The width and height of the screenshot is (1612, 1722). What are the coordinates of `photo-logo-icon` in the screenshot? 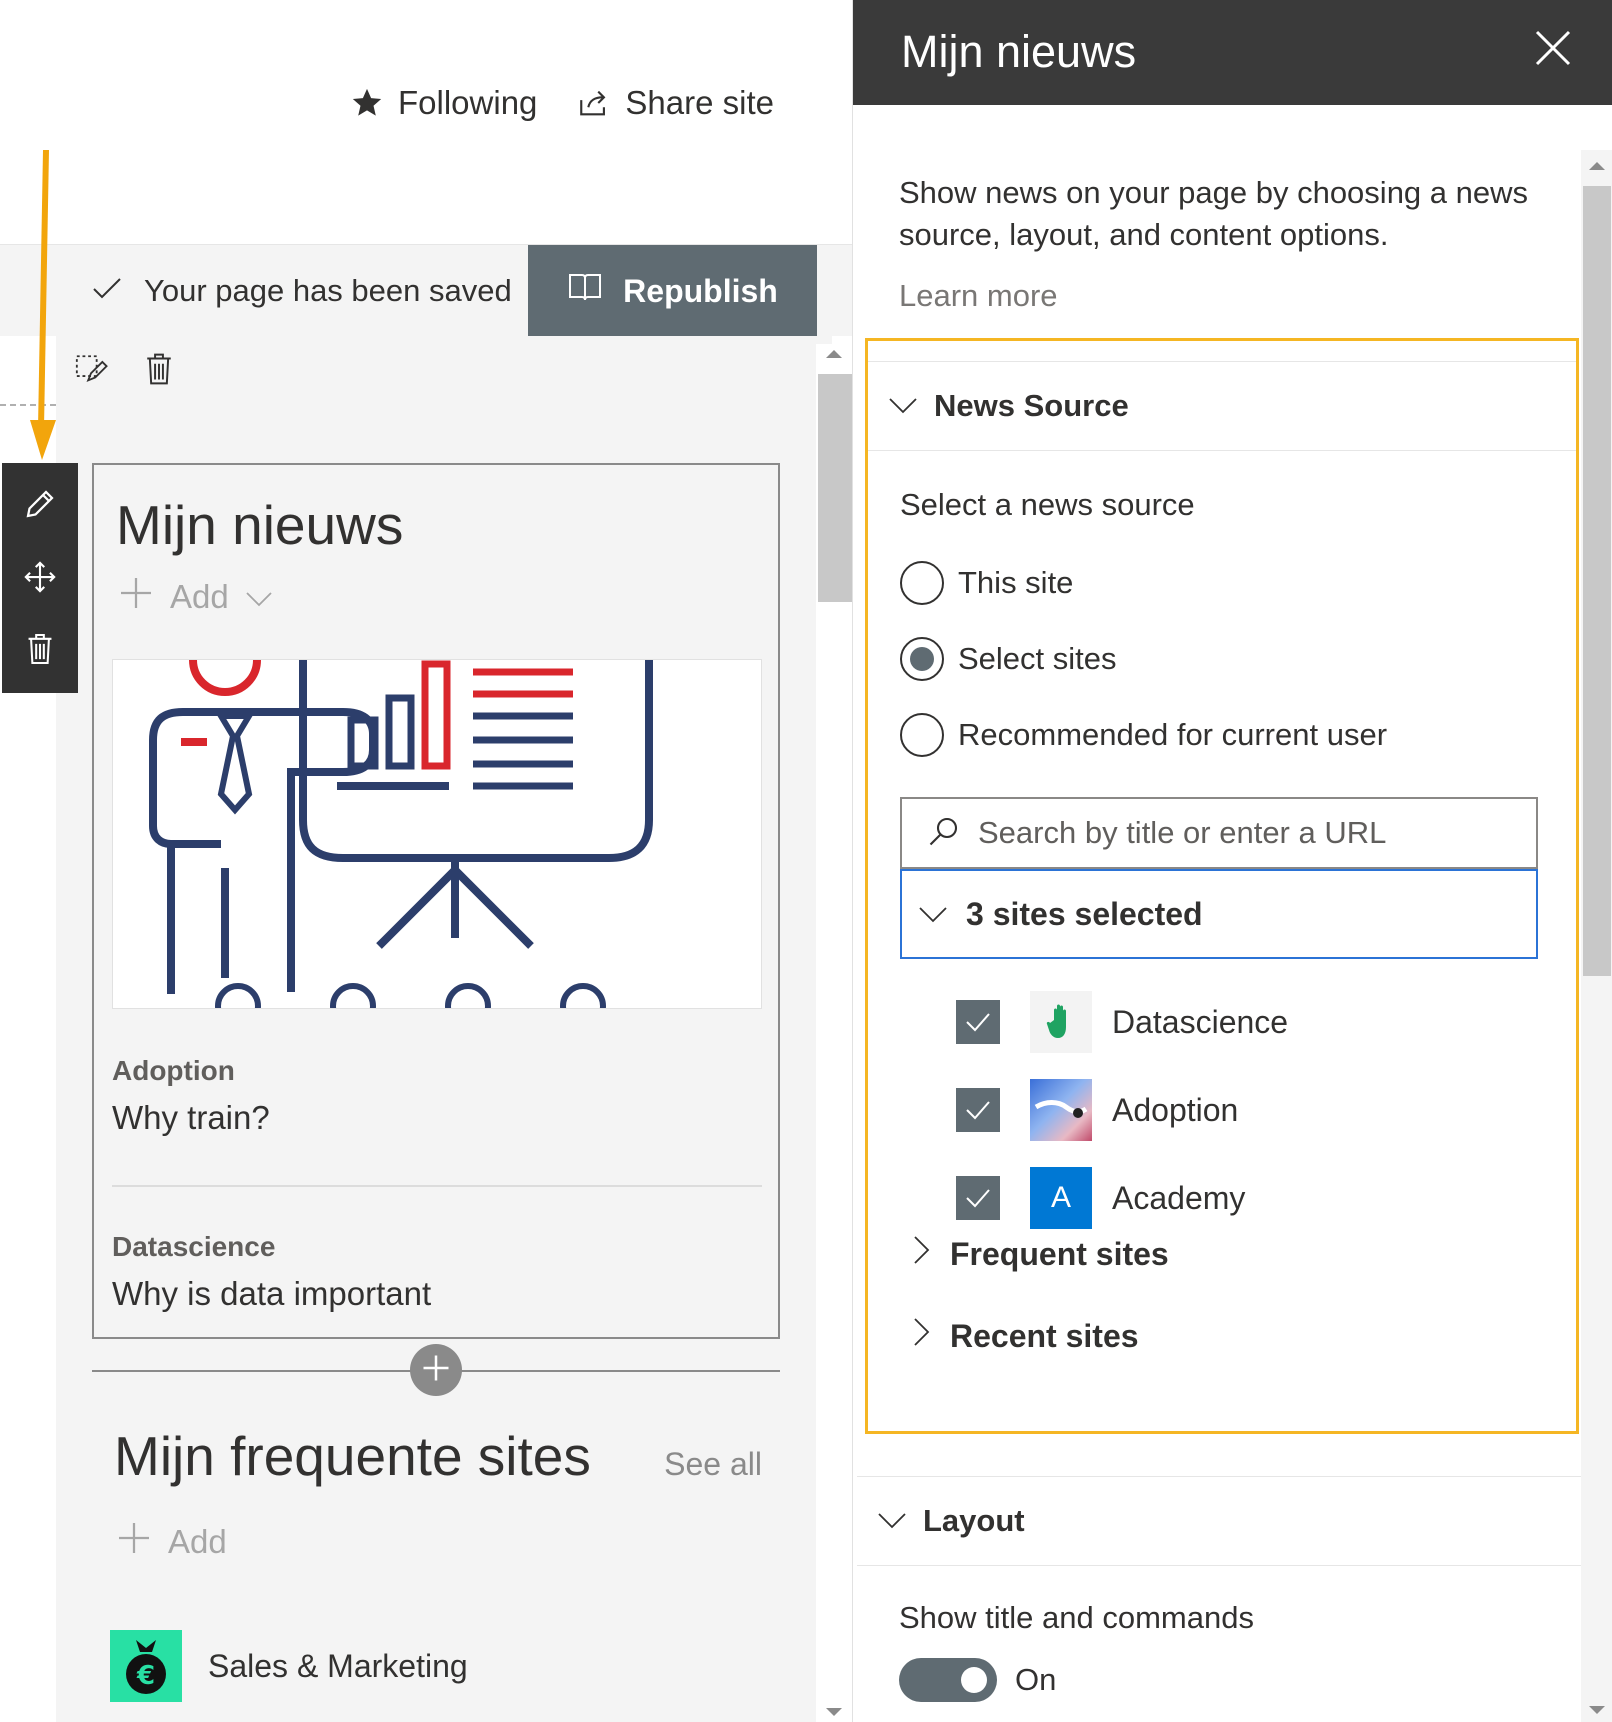 It's located at (1061, 1110).